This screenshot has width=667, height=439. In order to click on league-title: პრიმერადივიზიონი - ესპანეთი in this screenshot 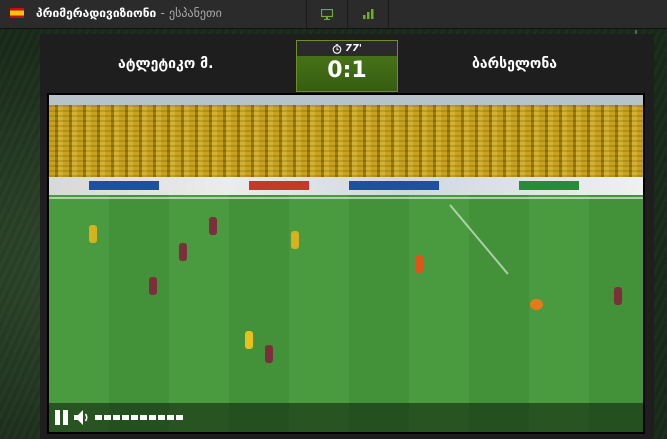, I will do `click(129, 13)`.